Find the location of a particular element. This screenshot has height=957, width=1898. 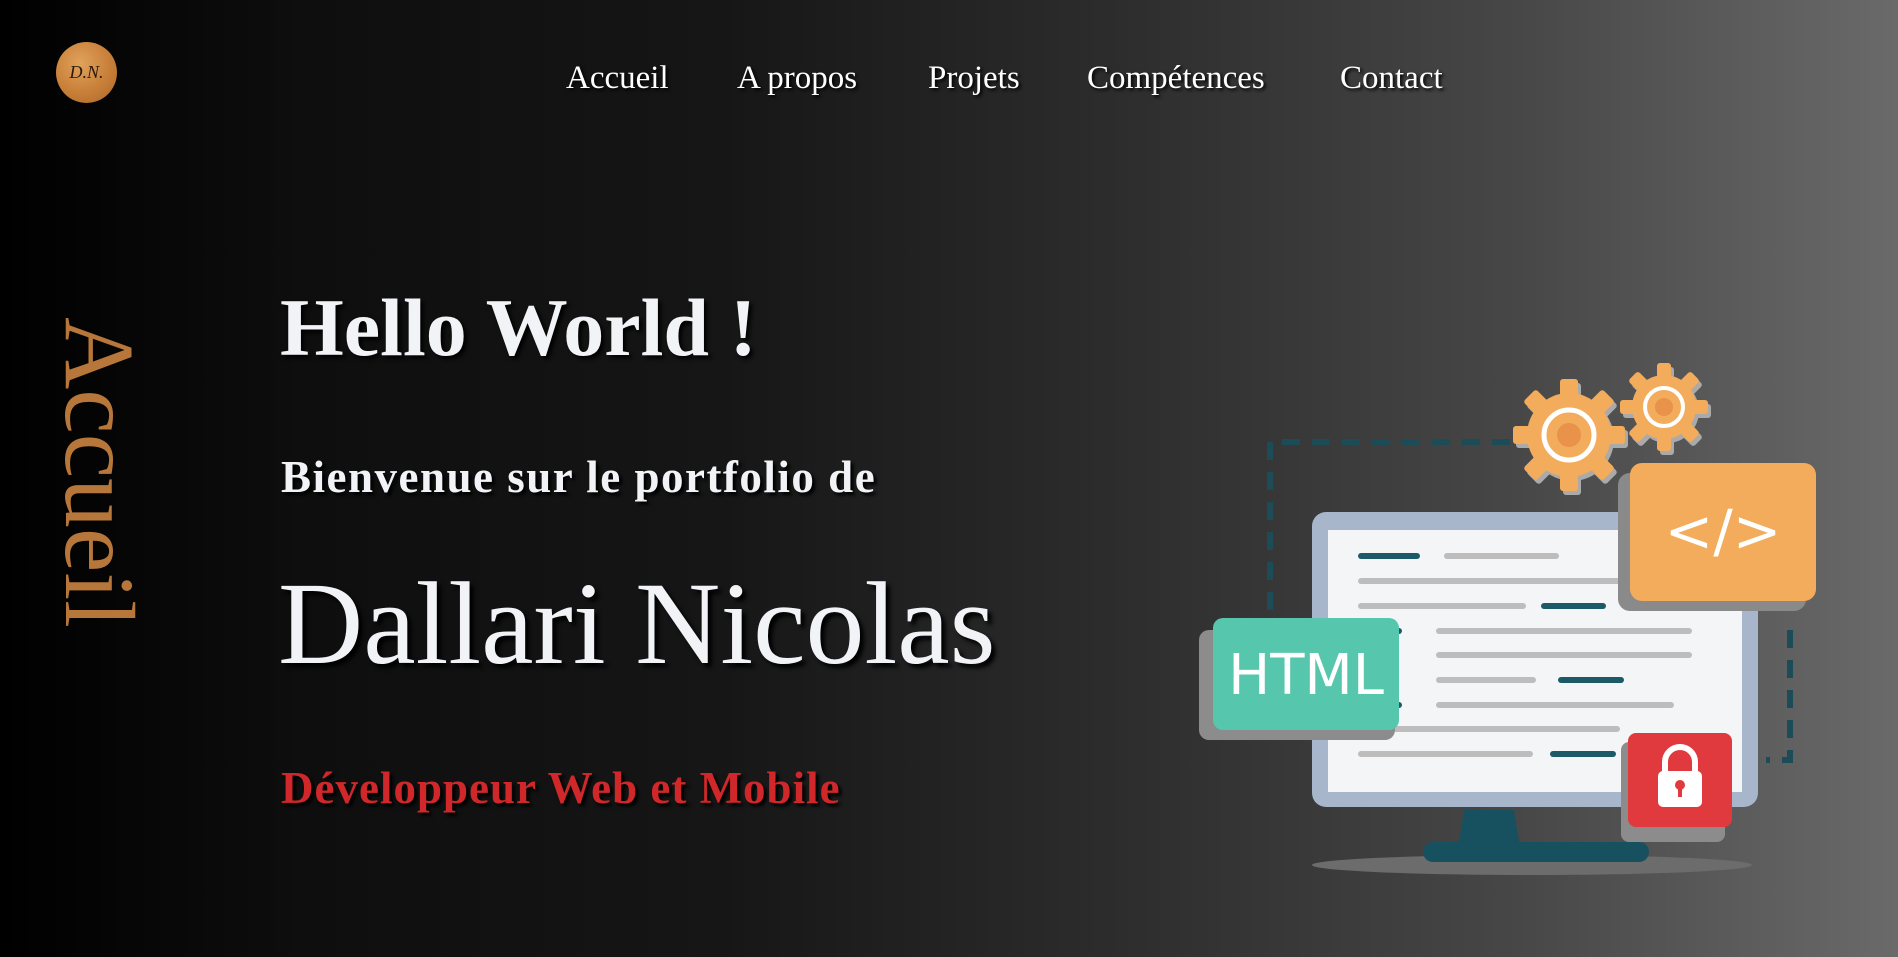

code-icon: </> is located at coordinates (1717, 537).